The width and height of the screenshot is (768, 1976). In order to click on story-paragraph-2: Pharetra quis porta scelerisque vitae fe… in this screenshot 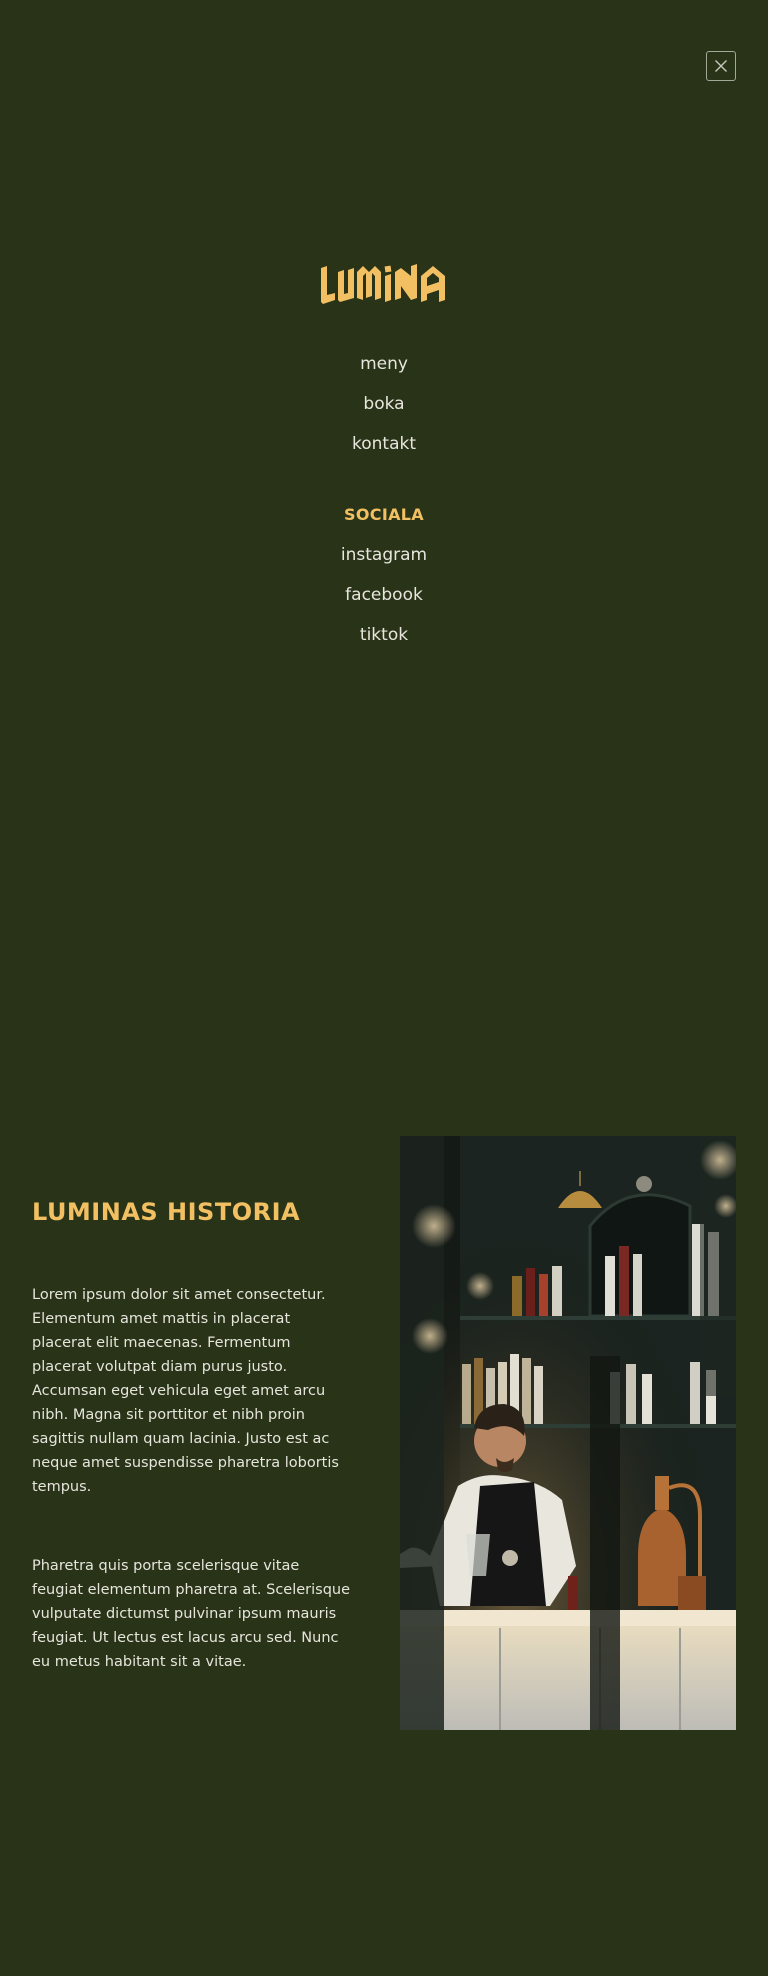, I will do `click(191, 1614)`.